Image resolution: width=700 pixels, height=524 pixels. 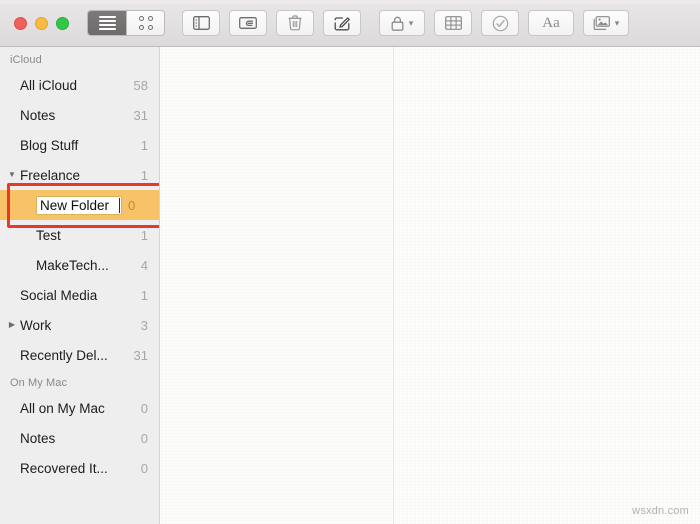 I want to click on format-button: Aa, so click(x=551, y=23).